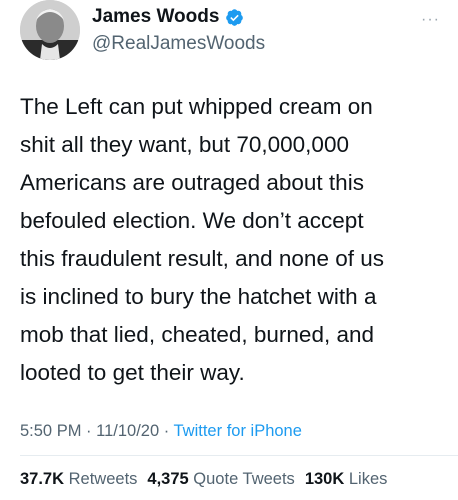 This screenshot has height=500, width=458. Describe the element at coordinates (324, 479) in the screenshot. I see `likes-count: 130K` at that location.